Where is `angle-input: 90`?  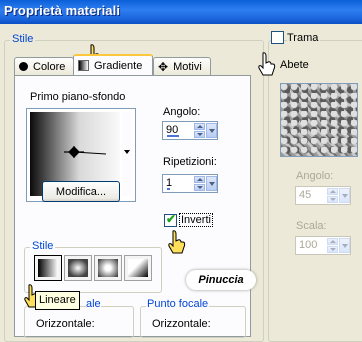
angle-input: 90 is located at coordinates (190, 130).